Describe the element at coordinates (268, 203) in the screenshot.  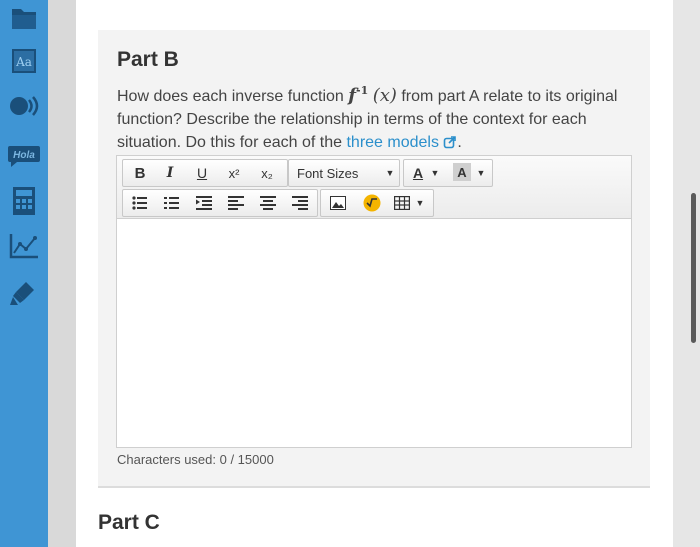
I see `align-center-icon` at that location.